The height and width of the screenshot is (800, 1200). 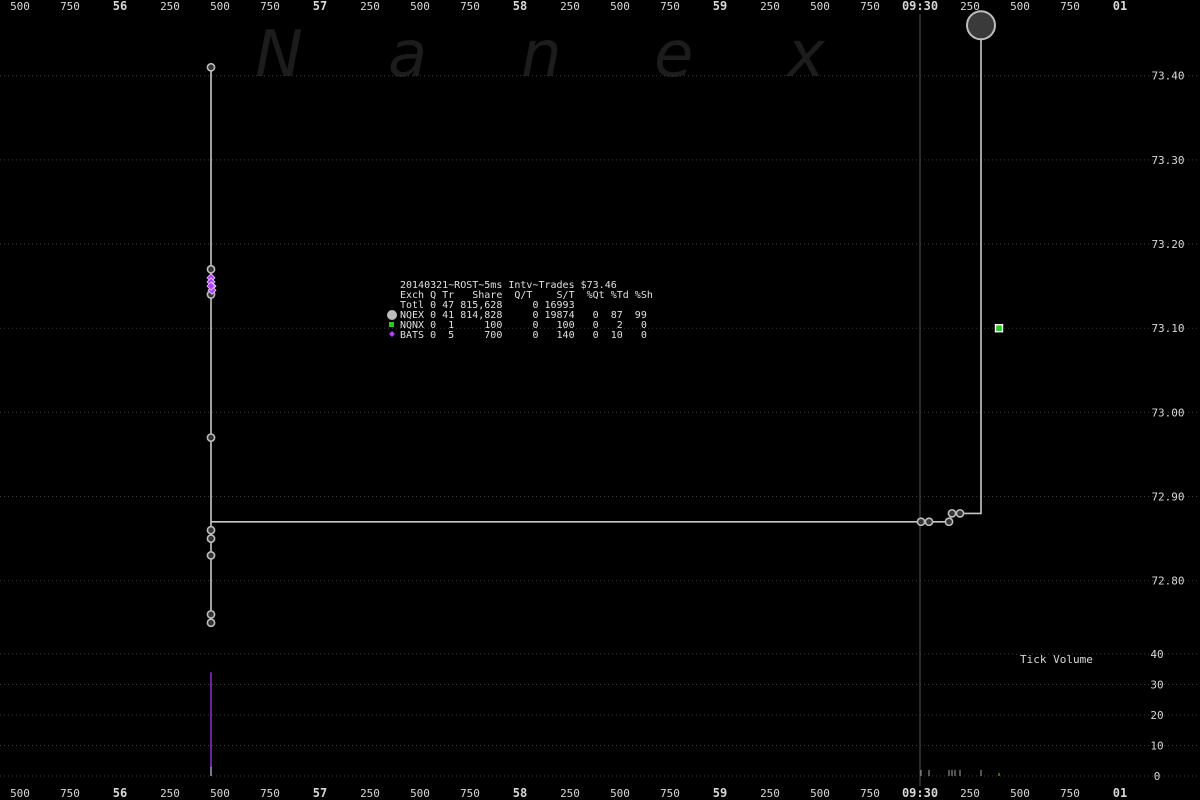 I want to click on watermark-letter: a, so click(x=407, y=55).